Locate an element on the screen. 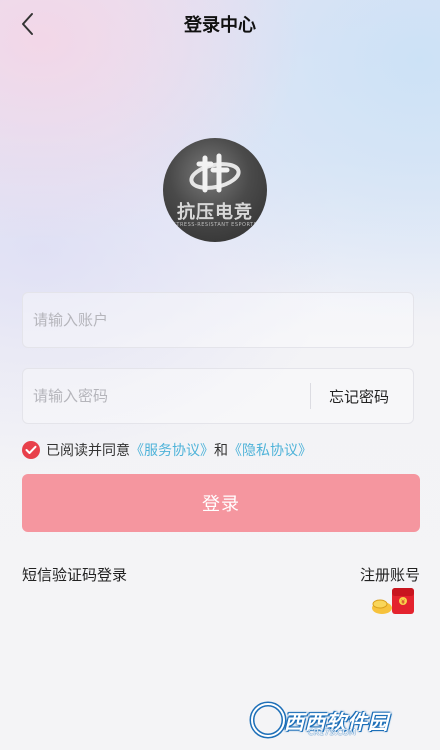  logo-emblem-icon is located at coordinates (215, 173).